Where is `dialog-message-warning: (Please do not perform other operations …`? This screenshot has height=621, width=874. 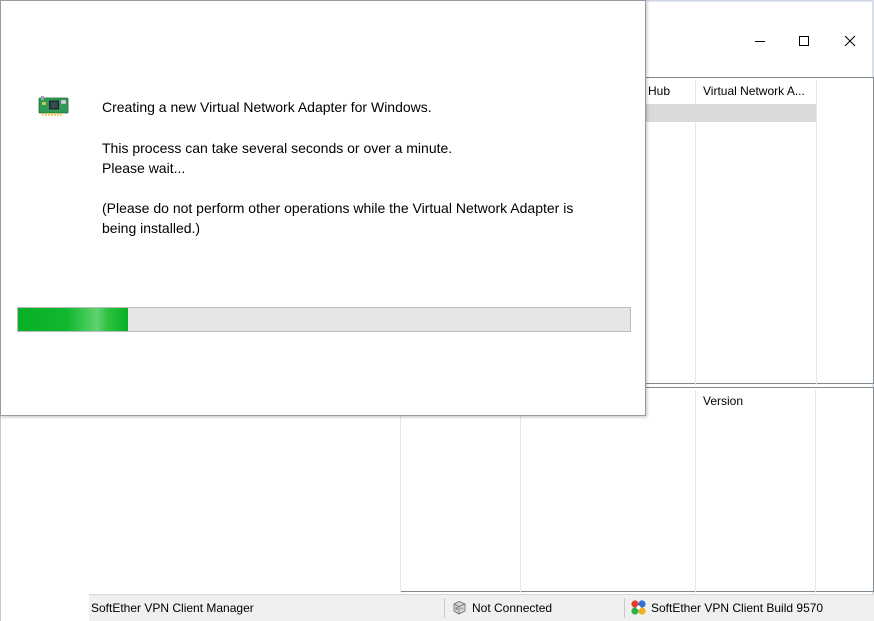
dialog-message-warning: (Please do not perform other operations … is located at coordinates (338, 208).